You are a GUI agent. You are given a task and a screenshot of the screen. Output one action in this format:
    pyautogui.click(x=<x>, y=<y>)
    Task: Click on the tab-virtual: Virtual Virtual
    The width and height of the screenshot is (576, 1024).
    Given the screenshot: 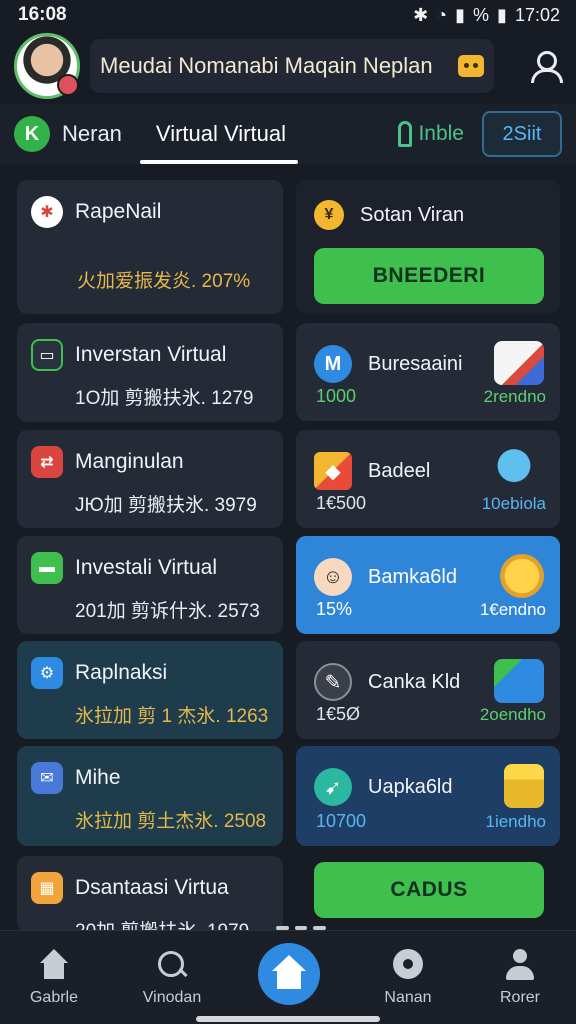 What is the action you would take?
    pyautogui.click(x=219, y=134)
    